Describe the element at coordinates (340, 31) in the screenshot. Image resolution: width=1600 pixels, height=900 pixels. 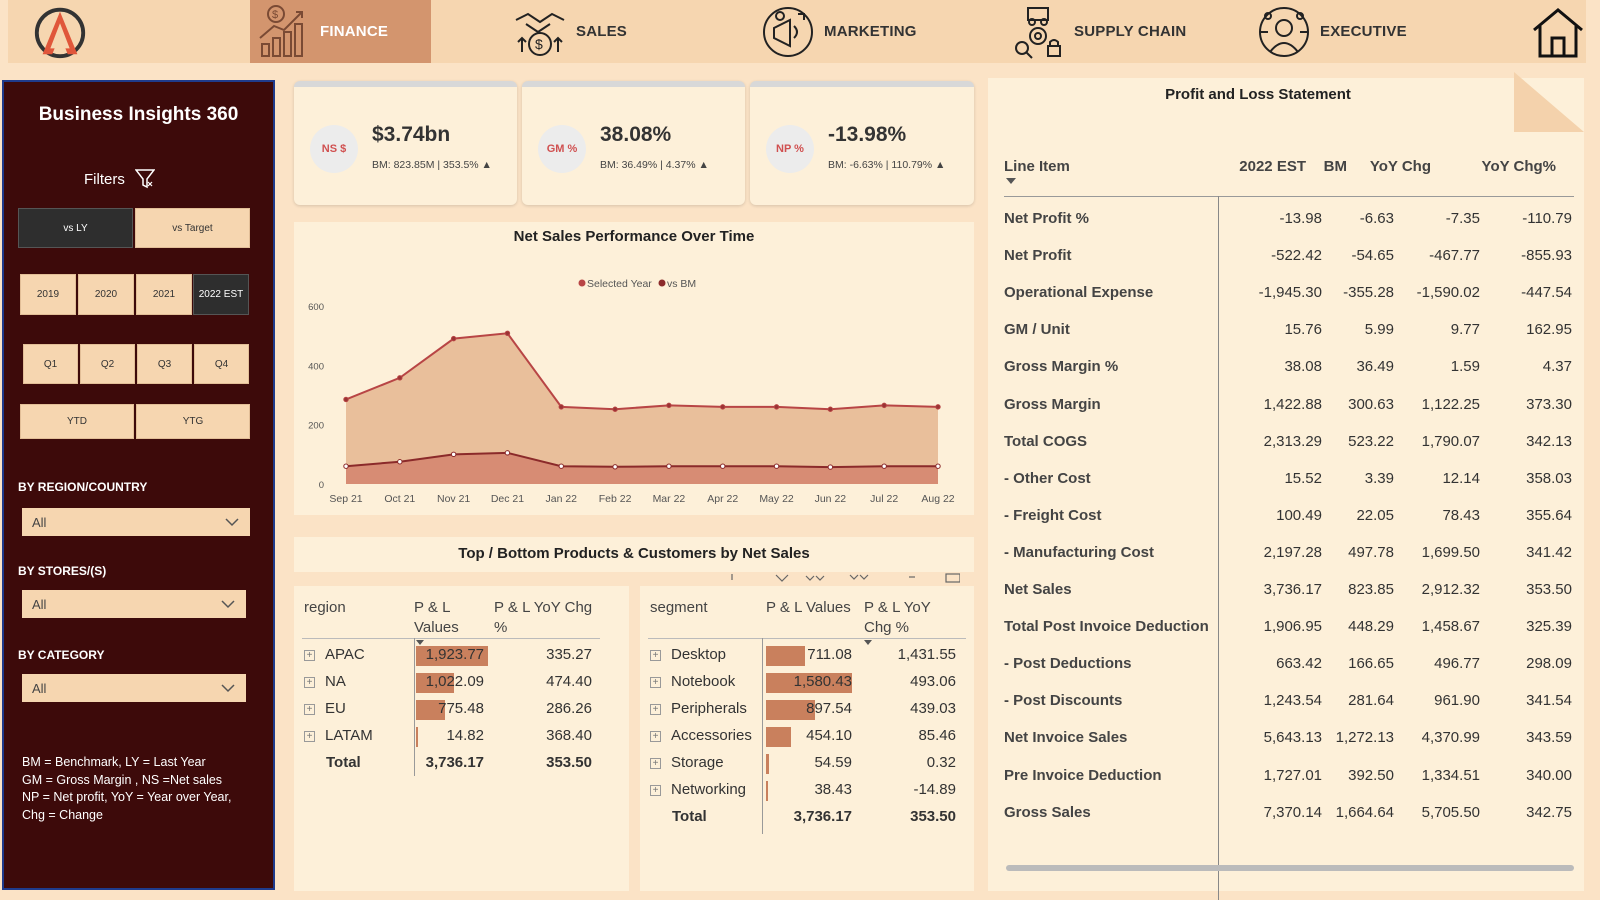
I see `tab-finance: $ FINANCE` at that location.